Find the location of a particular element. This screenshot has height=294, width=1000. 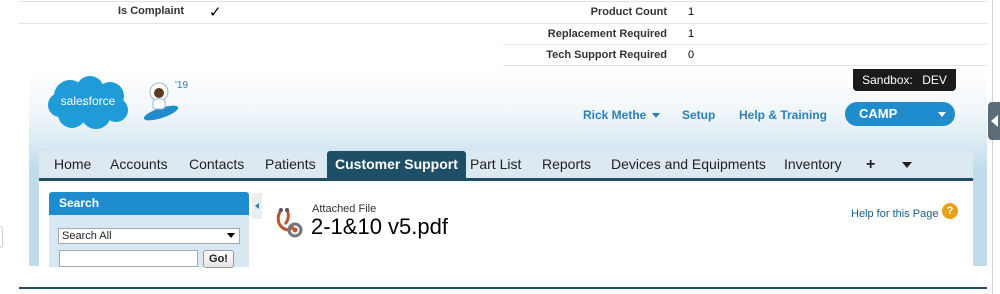

salesforce-logo: salesforce is located at coordinates (88, 103).